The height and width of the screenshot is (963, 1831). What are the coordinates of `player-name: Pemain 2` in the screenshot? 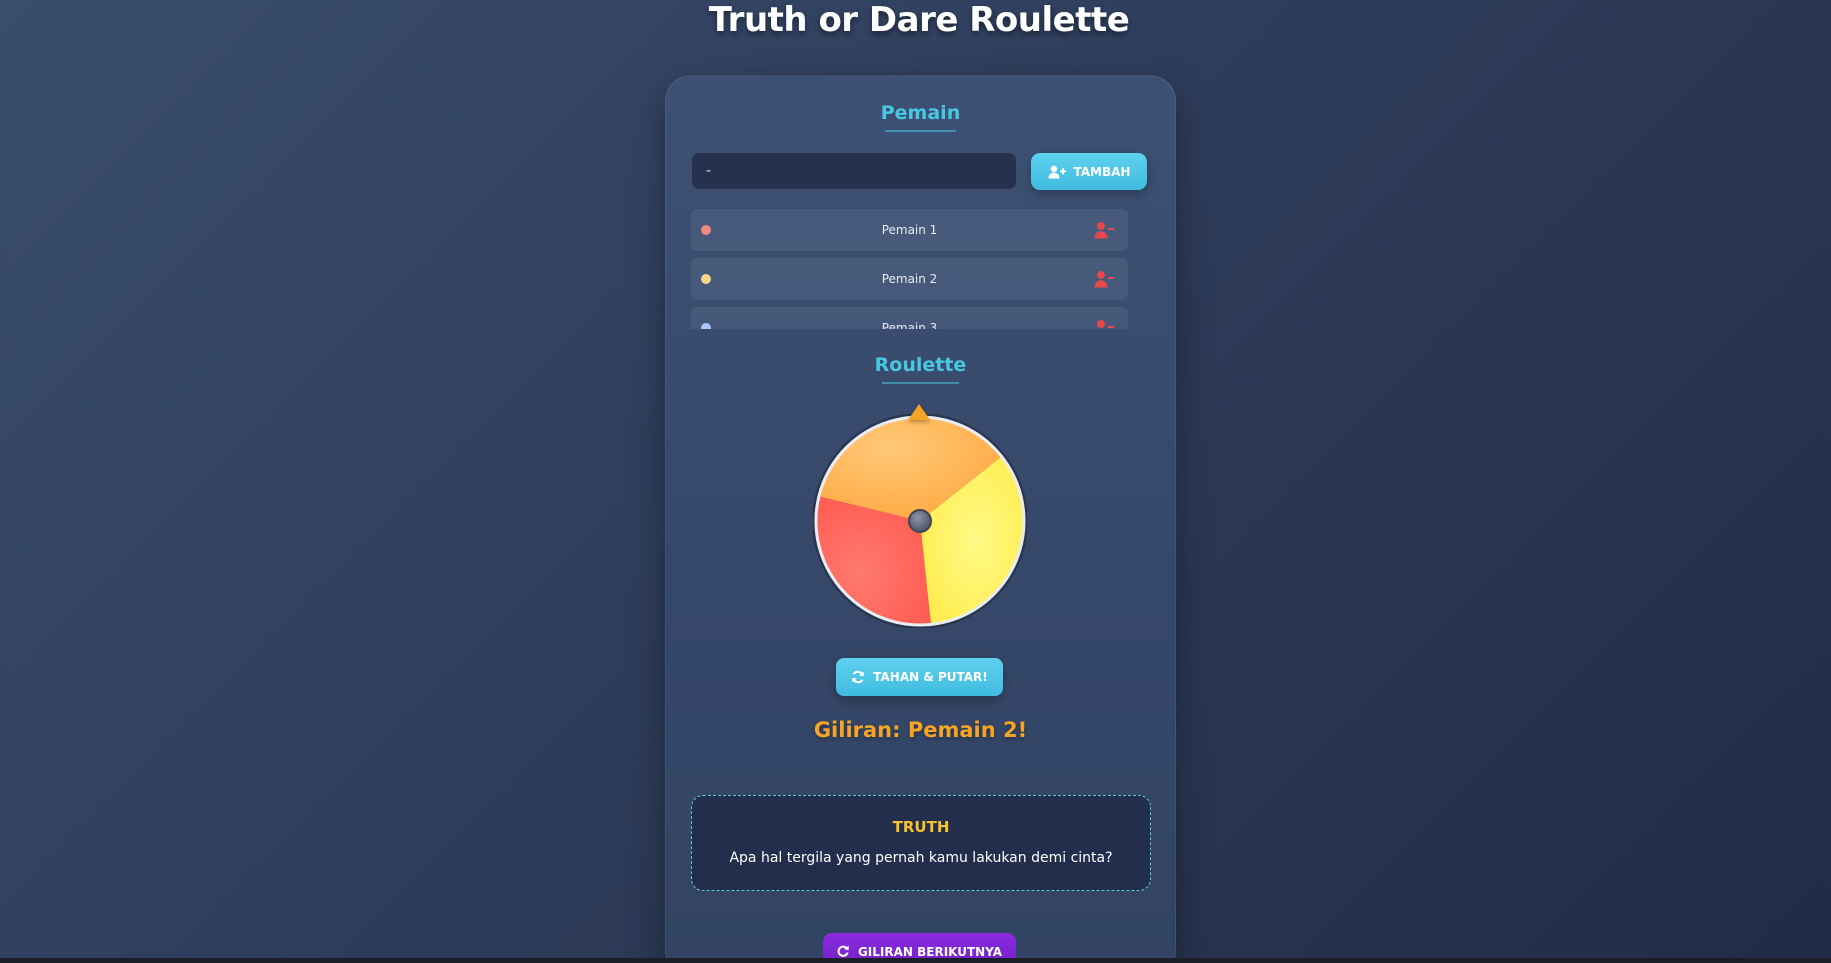 It's located at (909, 279).